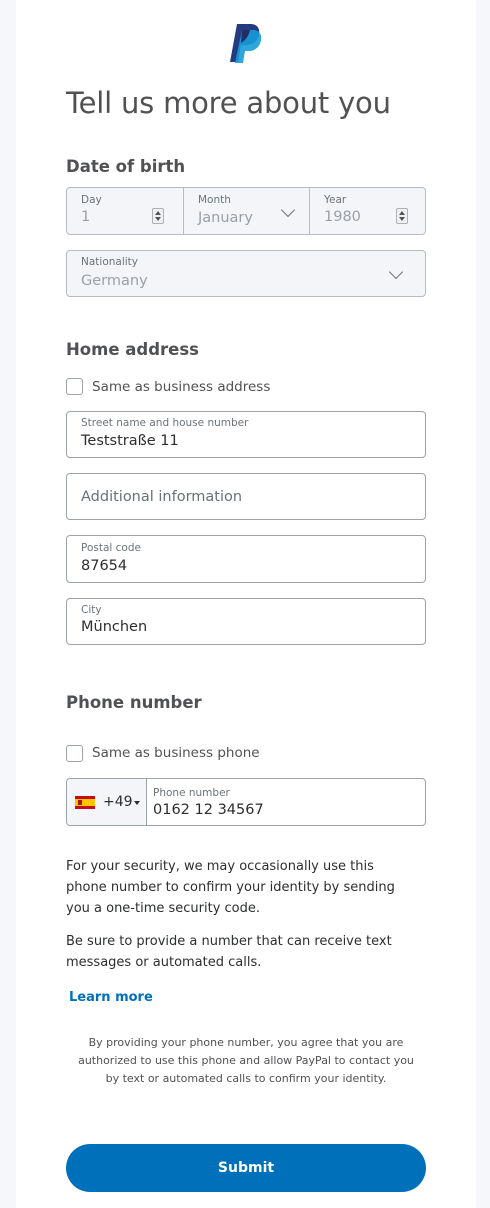  I want to click on learn-more-link: Learn more, so click(111, 997).